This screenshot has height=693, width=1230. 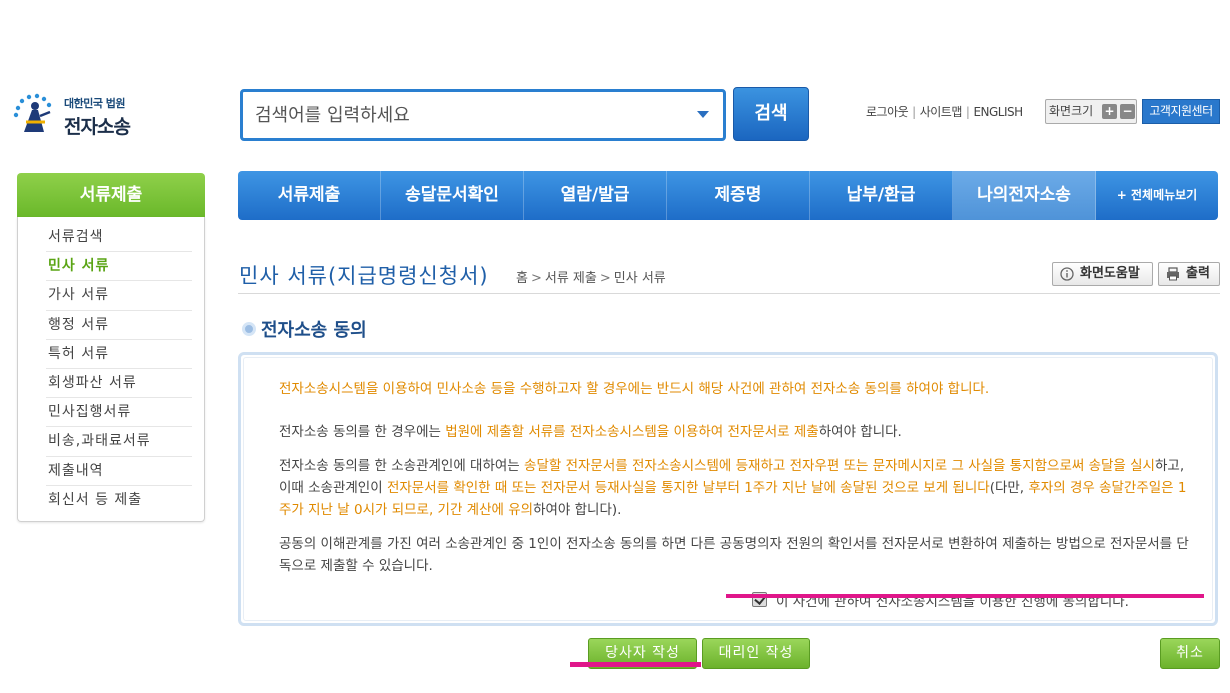 What do you see at coordinates (1157, 195) in the screenshot?
I see `nav-all-menu: + 전체메뉴보기` at bounding box center [1157, 195].